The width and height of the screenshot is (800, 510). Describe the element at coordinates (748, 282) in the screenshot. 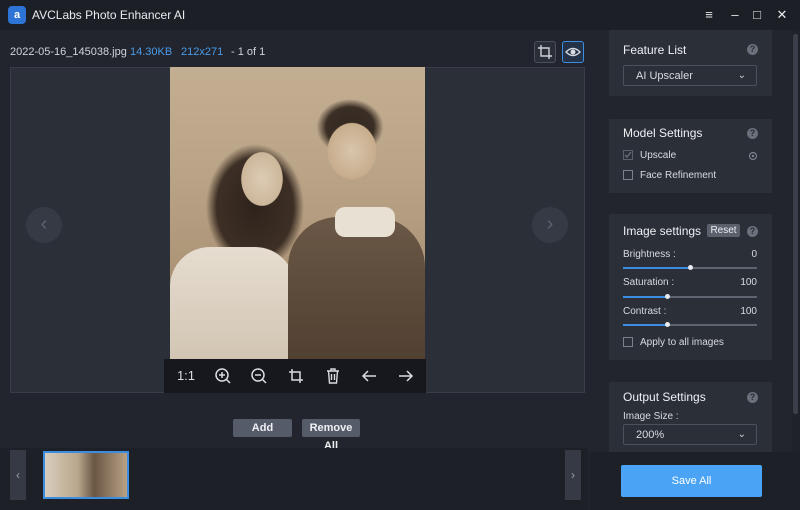

I see `saturation-value: 100` at that location.